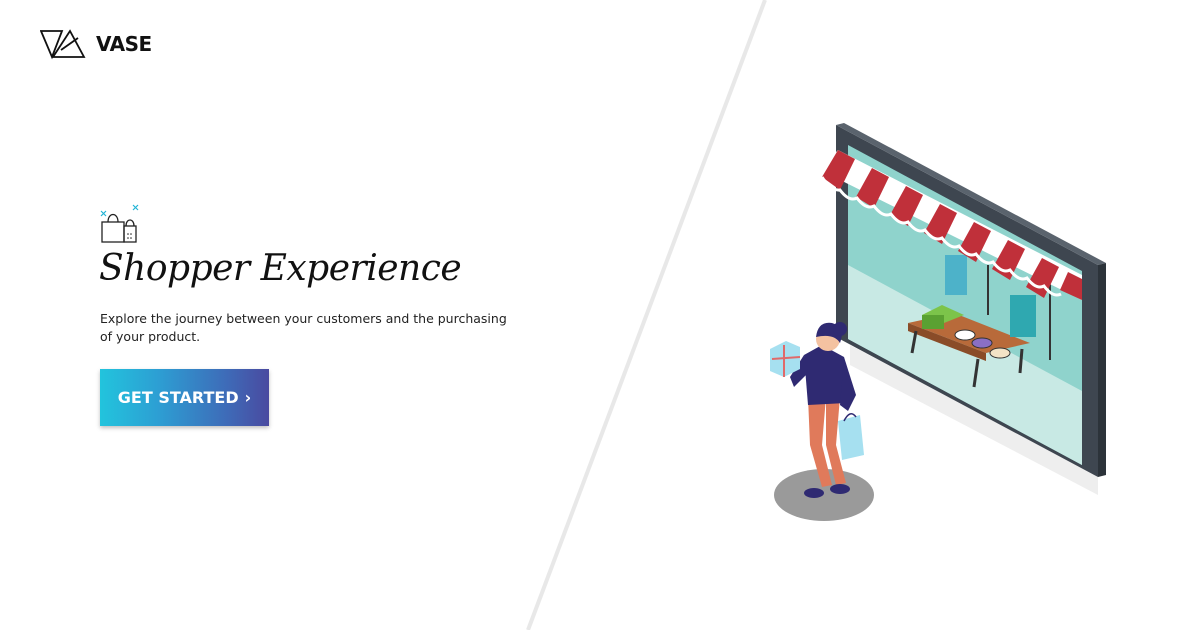  What do you see at coordinates (248, 397) in the screenshot?
I see `chevron-right-icon: ›` at bounding box center [248, 397].